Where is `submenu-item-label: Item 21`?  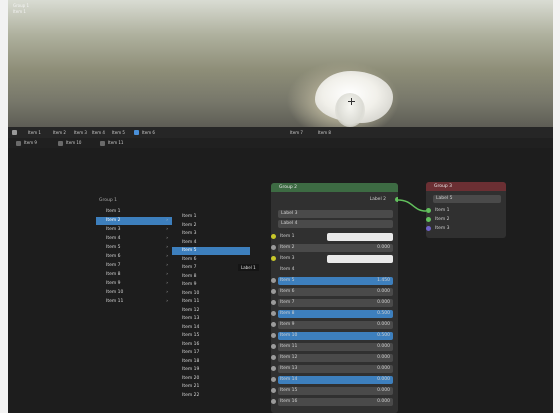
submenu-item-label: Item 21 is located at coordinates (191, 386).